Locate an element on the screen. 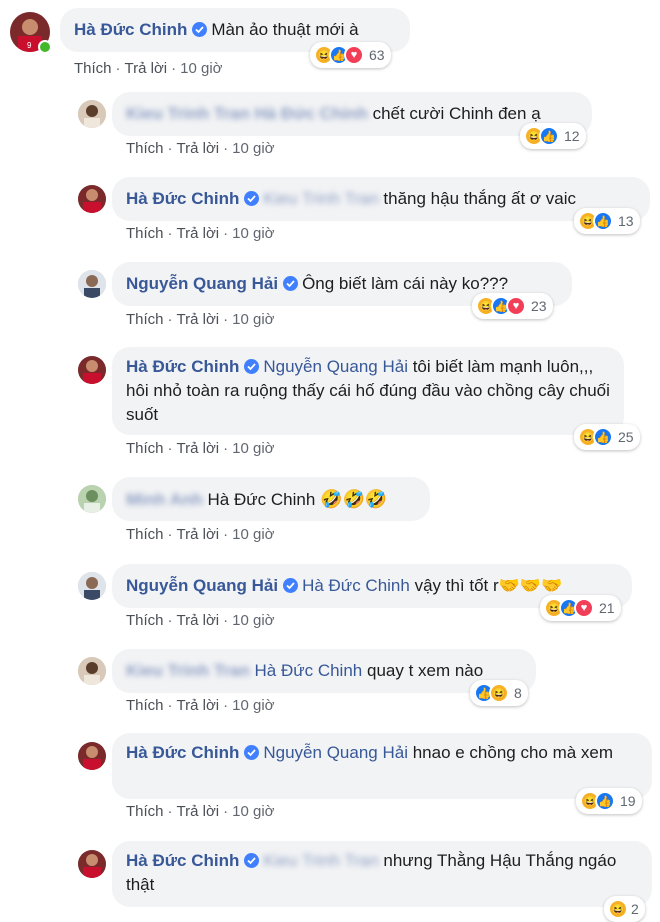 The height and width of the screenshot is (922, 660). comment-text: Màn ảo thuật mới à is located at coordinates (285, 29).